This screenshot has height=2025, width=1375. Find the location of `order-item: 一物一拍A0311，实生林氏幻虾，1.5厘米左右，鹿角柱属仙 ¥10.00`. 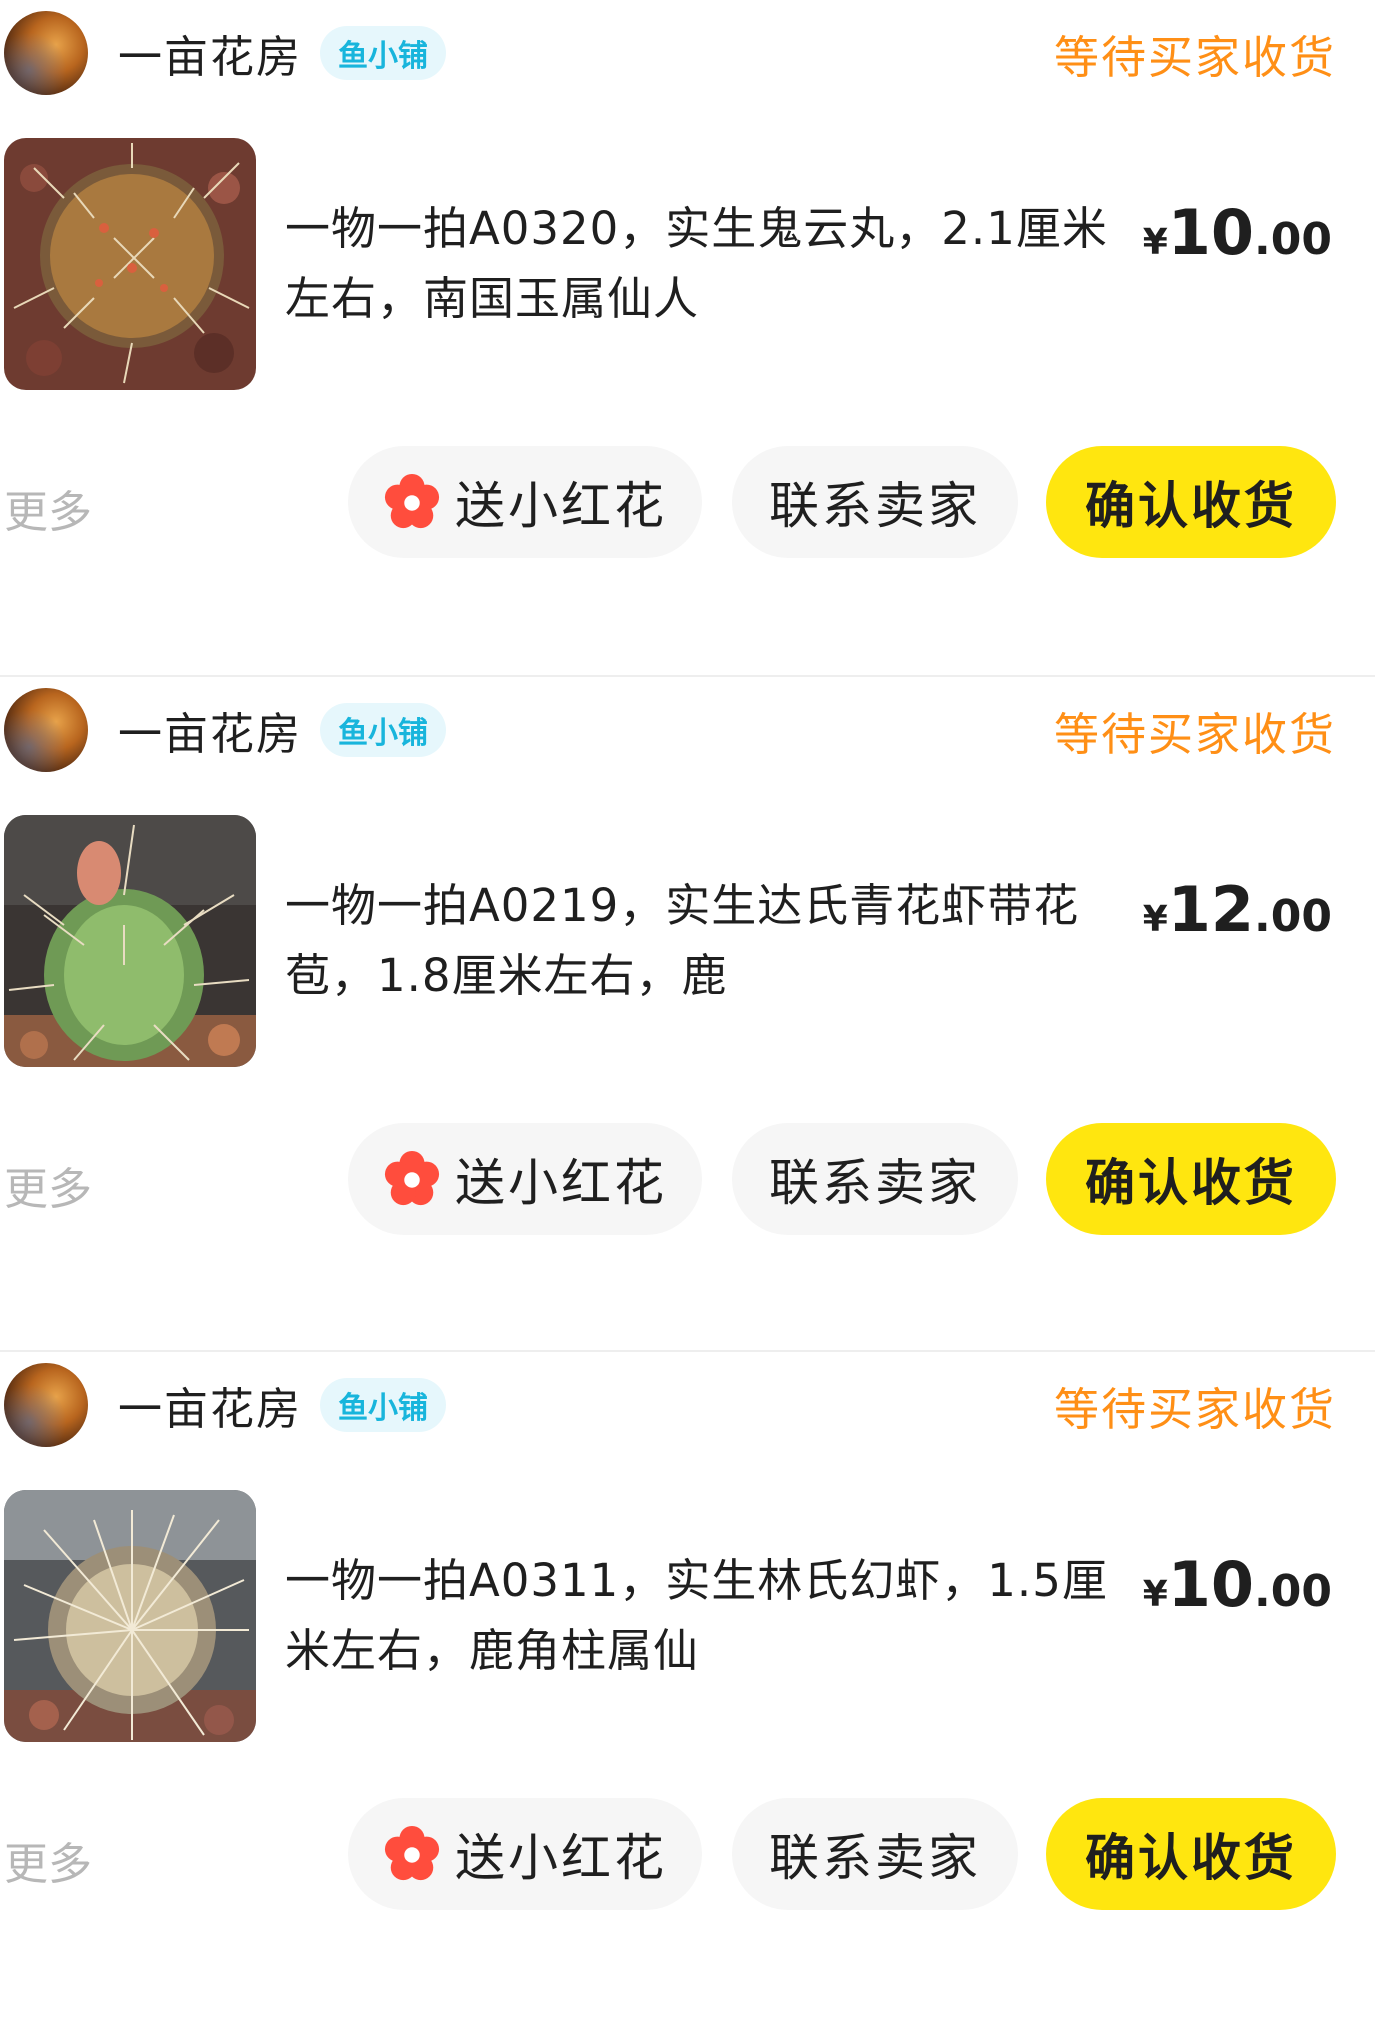

order-item: 一物一拍A0311，实生林氏幻虾，1.5厘米左右，鹿角柱属仙 ¥10.00 is located at coordinates (668, 1616).